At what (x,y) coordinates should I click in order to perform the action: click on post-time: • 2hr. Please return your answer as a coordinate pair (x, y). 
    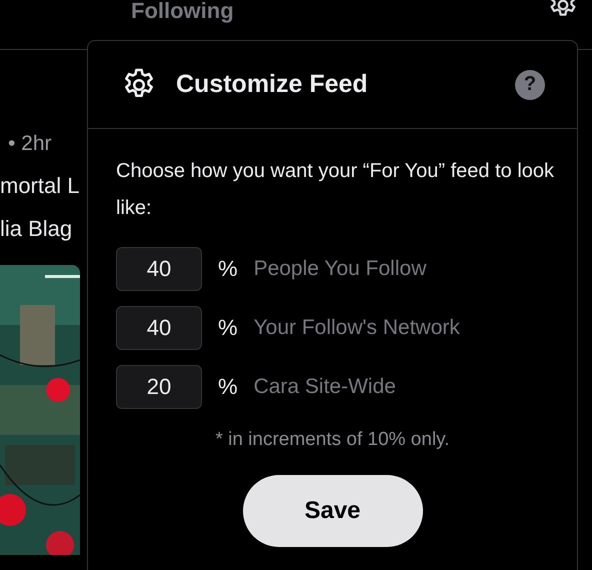
    Looking at the image, I should click on (30, 144).